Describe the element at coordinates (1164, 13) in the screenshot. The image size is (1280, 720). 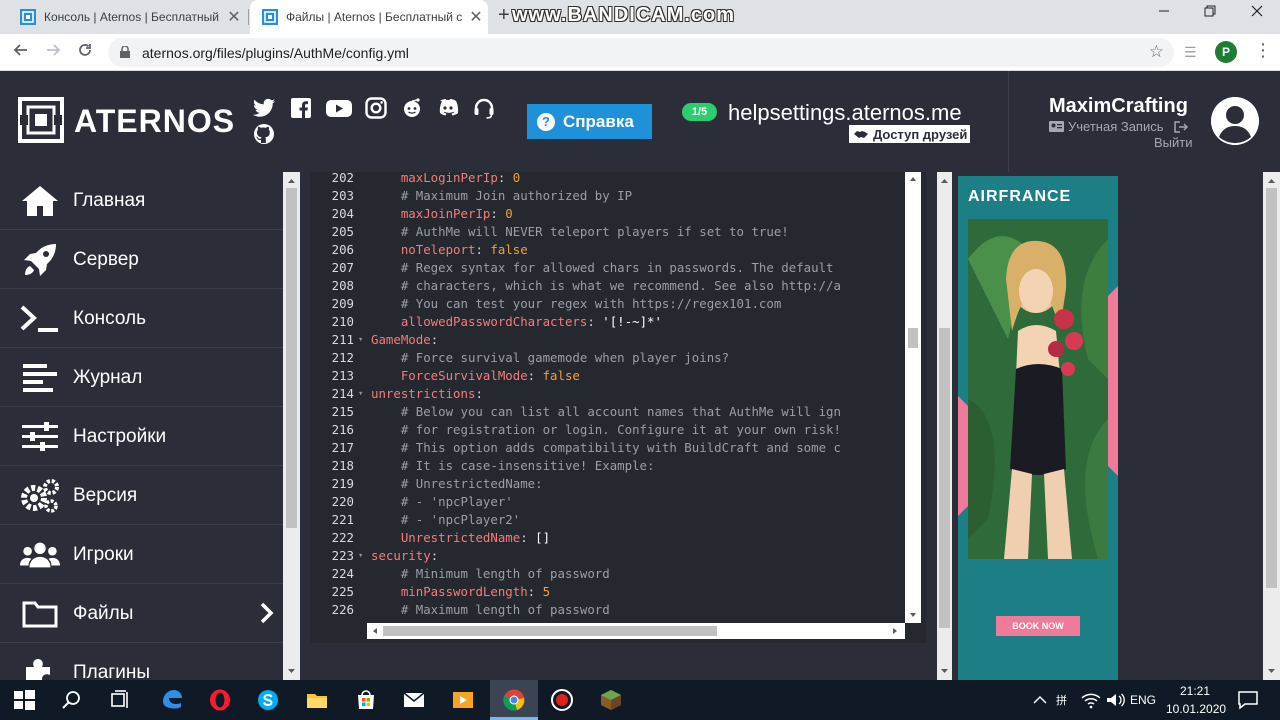
I see `minimize-button` at that location.